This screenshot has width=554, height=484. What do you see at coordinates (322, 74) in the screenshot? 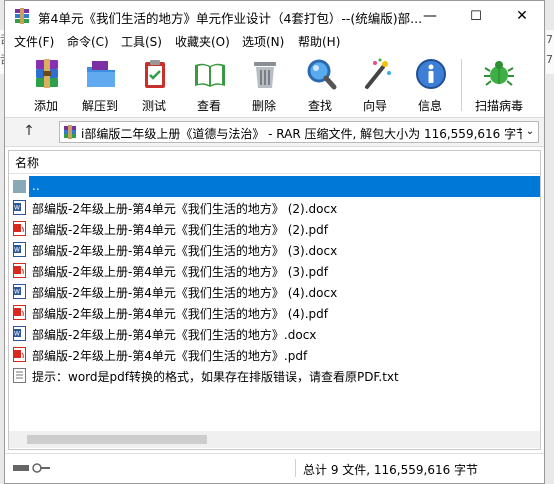
I see `find-magnifier-icon` at bounding box center [322, 74].